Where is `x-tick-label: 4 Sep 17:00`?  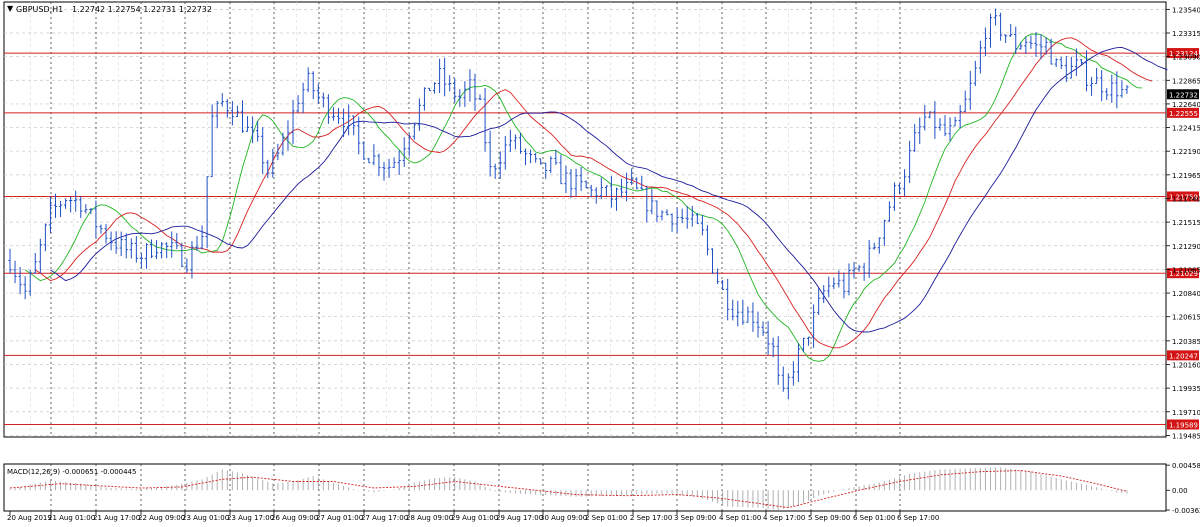 x-tick-label: 4 Sep 17:00 is located at coordinates (784, 518).